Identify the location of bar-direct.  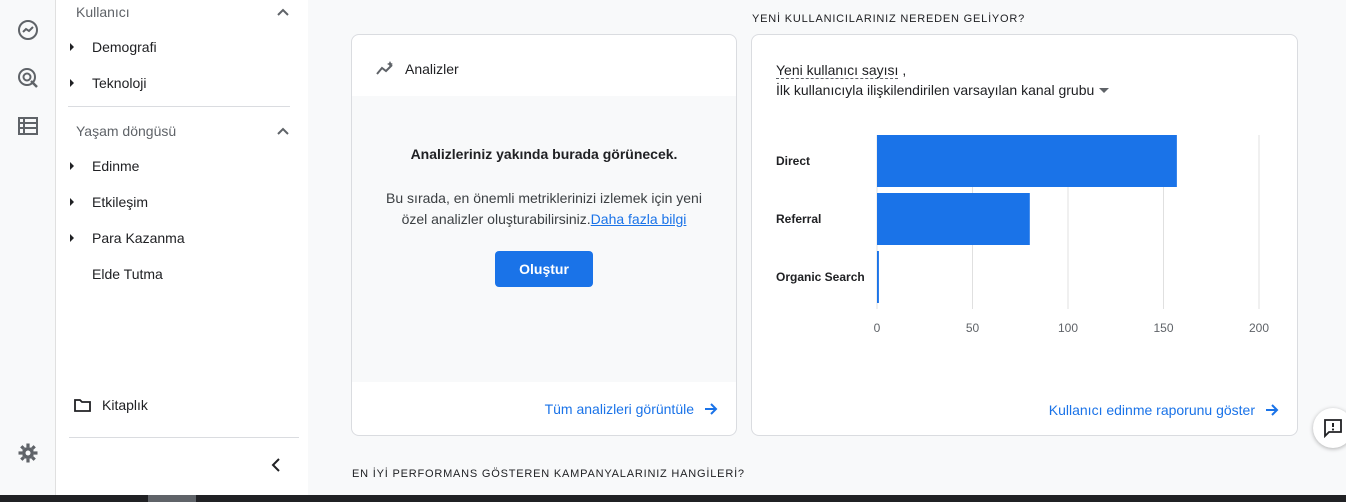
(1027, 161).